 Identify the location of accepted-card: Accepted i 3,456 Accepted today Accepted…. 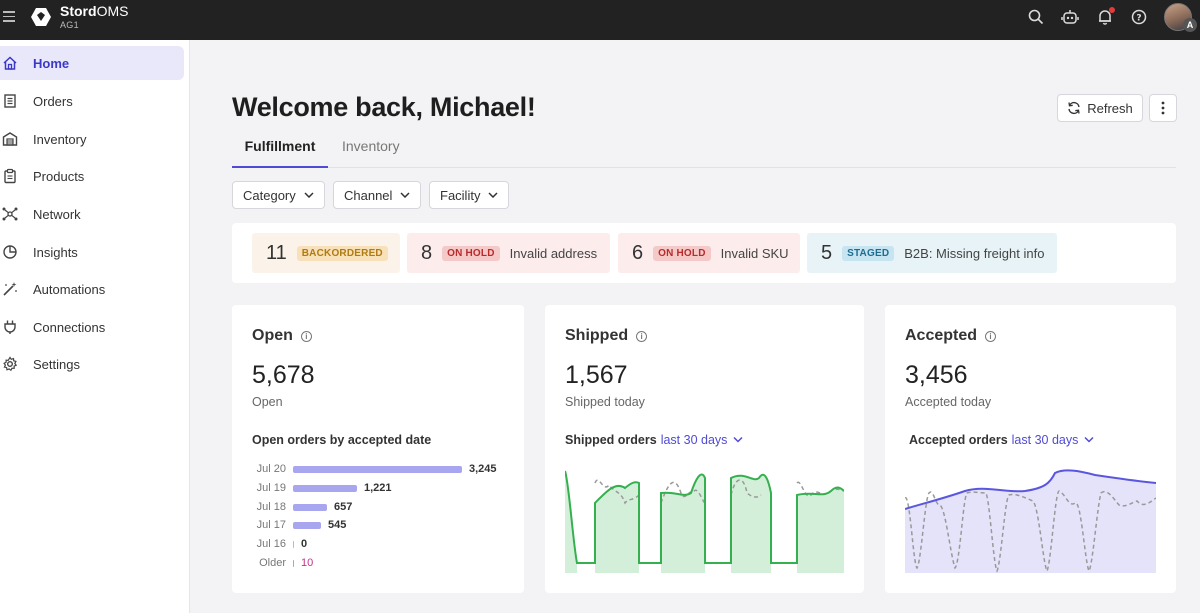
(1030, 449).